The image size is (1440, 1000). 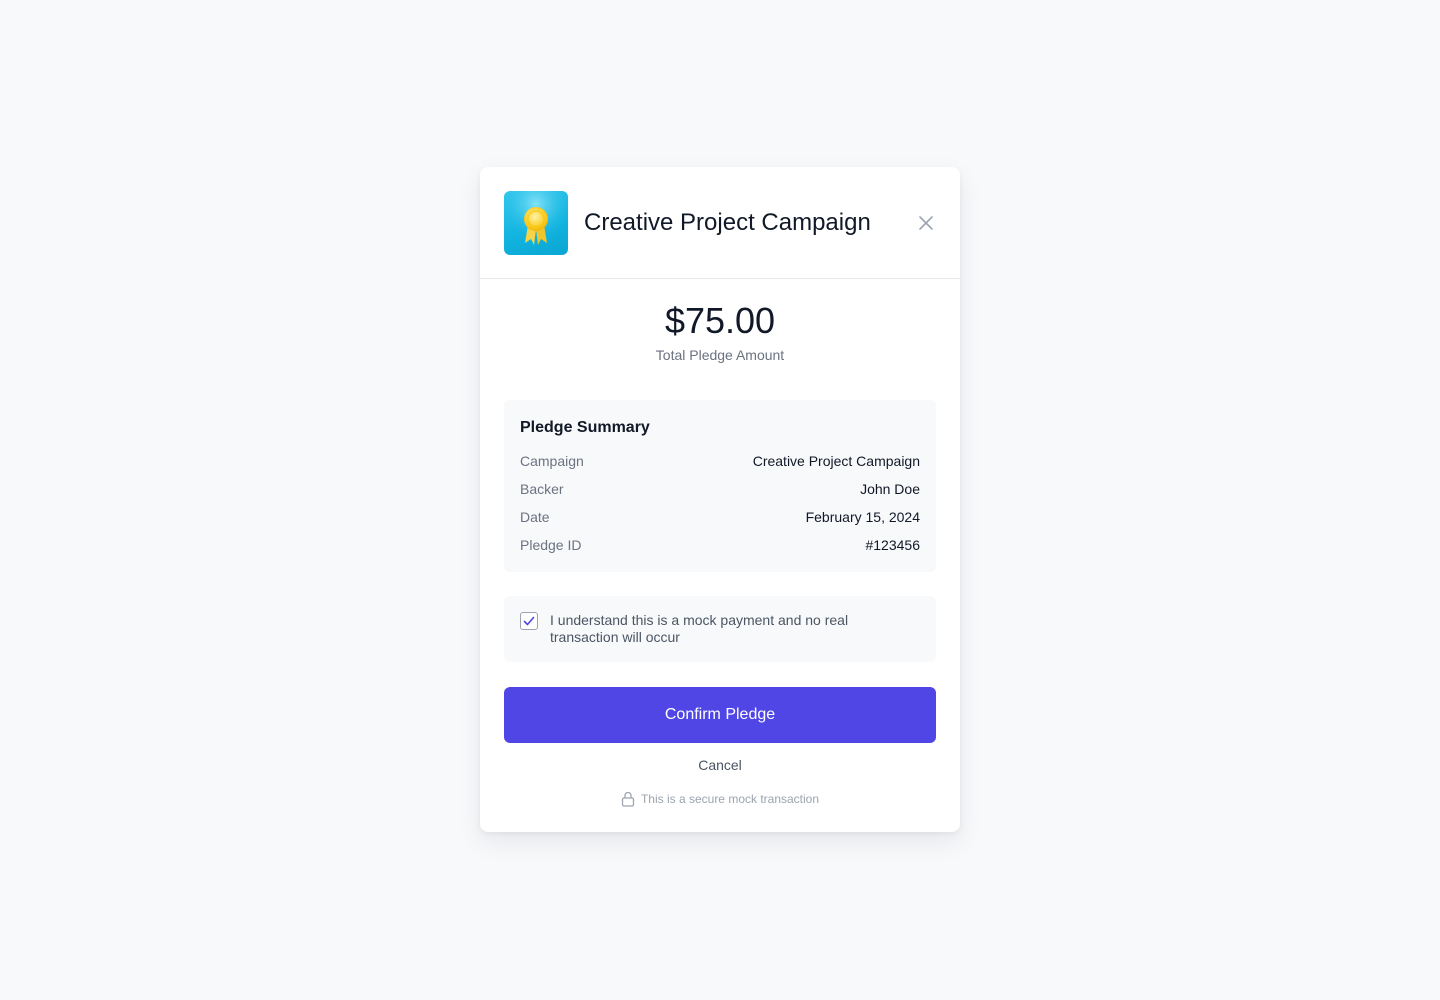 What do you see at coordinates (720, 320) in the screenshot?
I see `pledge-amount: $75.00` at bounding box center [720, 320].